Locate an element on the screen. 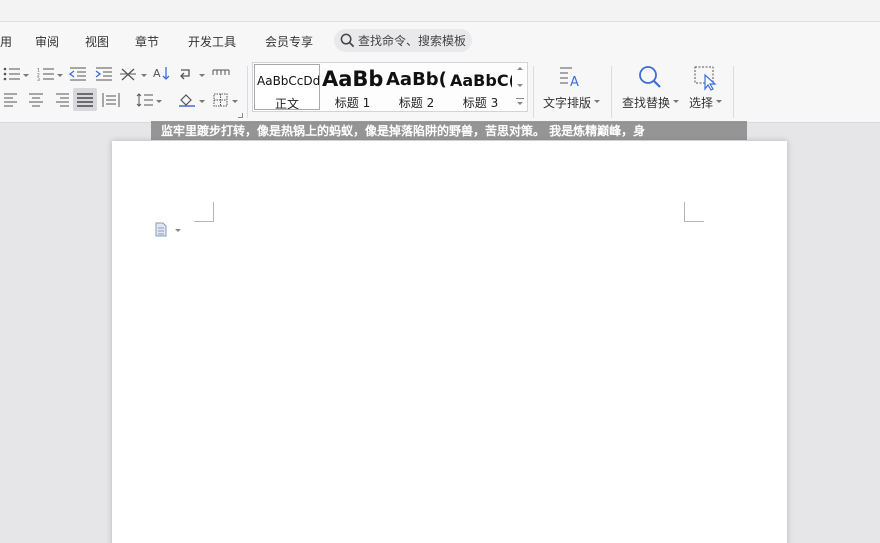 The width and height of the screenshot is (880, 543). style-name: 标题 2 is located at coordinates (416, 103).